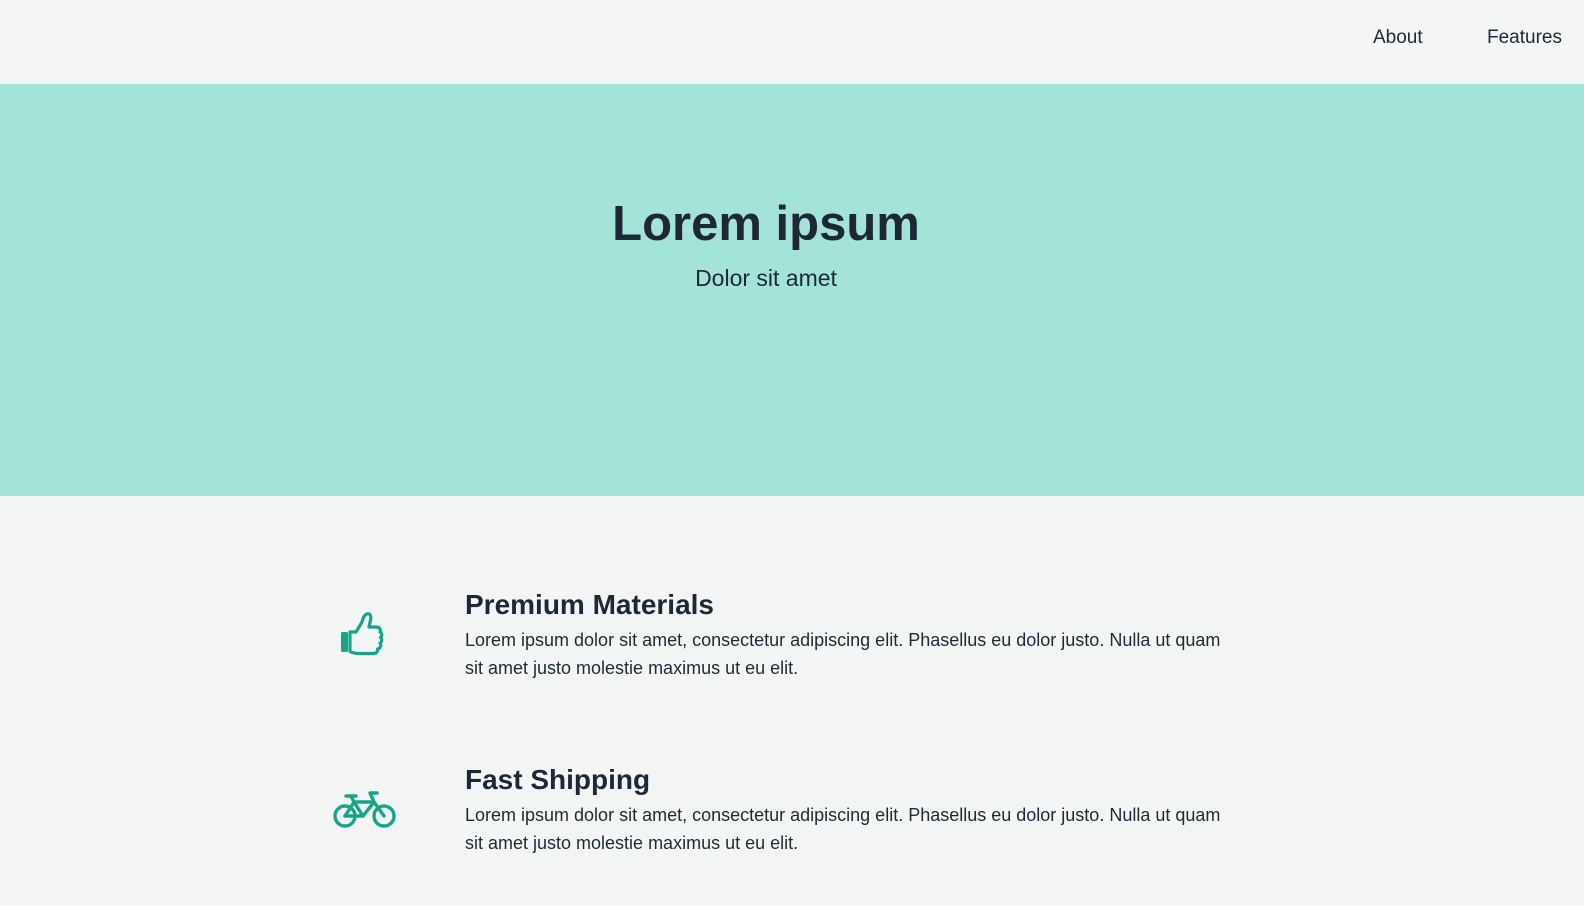 This screenshot has width=1584, height=906. I want to click on hero-subtitle: Dolor sit amet, so click(766, 278).